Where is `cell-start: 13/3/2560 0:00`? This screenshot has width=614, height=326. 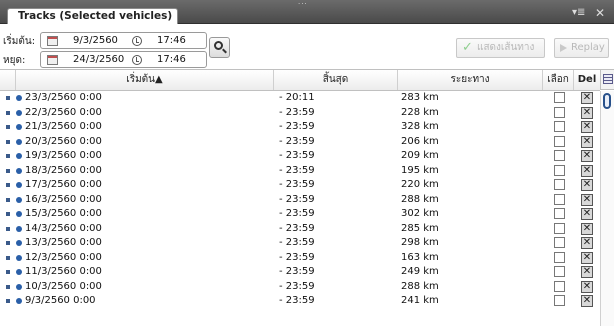
cell-start: 13/3/2560 0:00 is located at coordinates (63, 242).